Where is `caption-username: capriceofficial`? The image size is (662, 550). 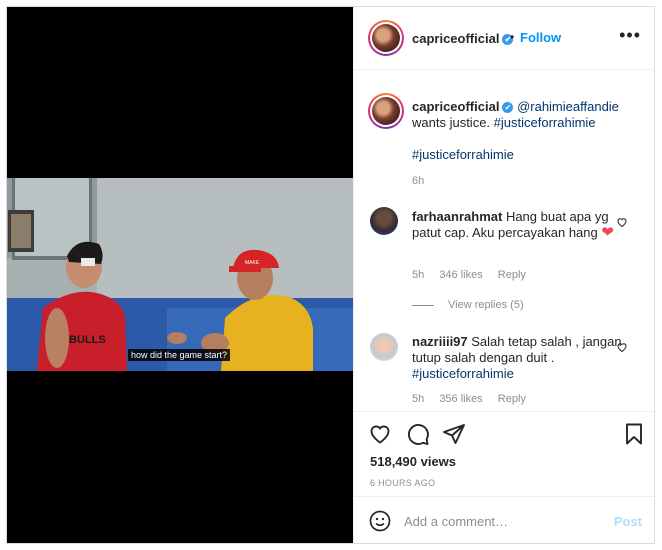
caption-username: capriceofficial is located at coordinates (455, 106).